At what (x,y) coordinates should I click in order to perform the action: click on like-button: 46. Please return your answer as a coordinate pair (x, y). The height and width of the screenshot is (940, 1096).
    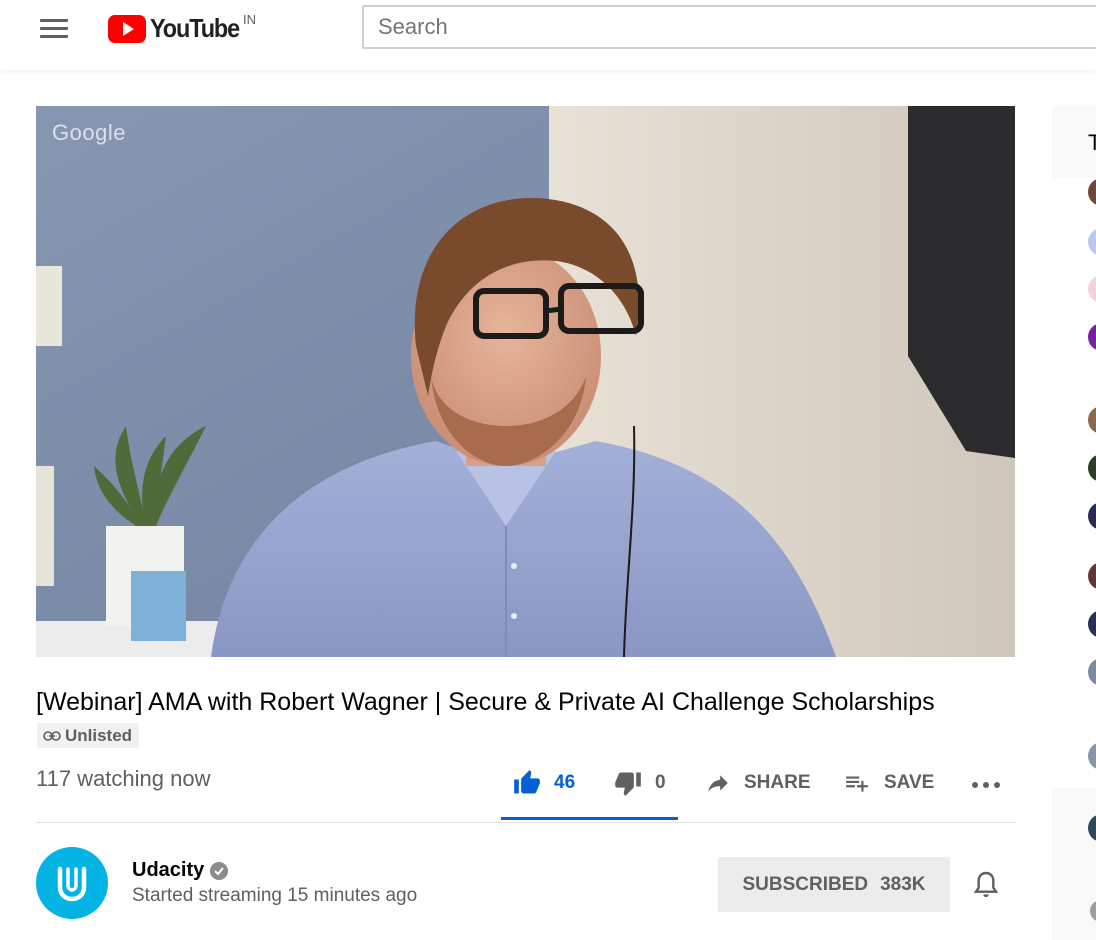
    Looking at the image, I should click on (543, 783).